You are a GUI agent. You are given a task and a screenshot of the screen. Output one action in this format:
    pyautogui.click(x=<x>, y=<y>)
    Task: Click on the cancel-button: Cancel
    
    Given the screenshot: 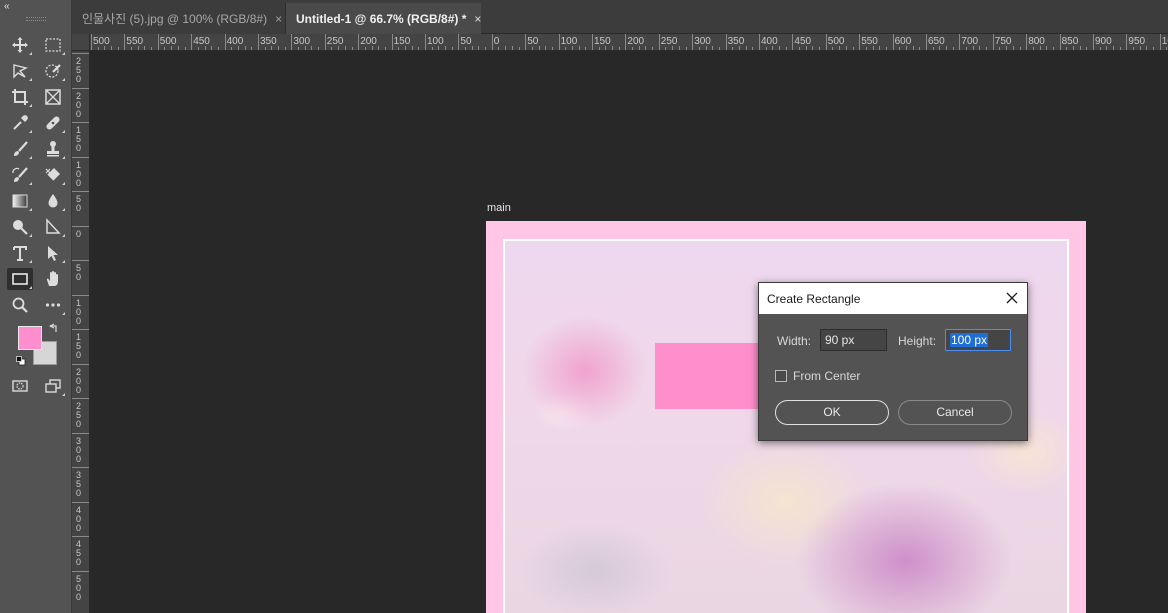 What is the action you would take?
    pyautogui.click(x=955, y=412)
    